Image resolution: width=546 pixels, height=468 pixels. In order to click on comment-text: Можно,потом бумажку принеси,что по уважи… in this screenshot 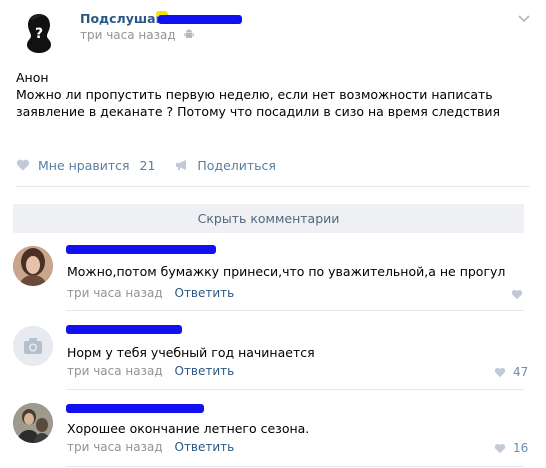, I will do `click(286, 271)`.